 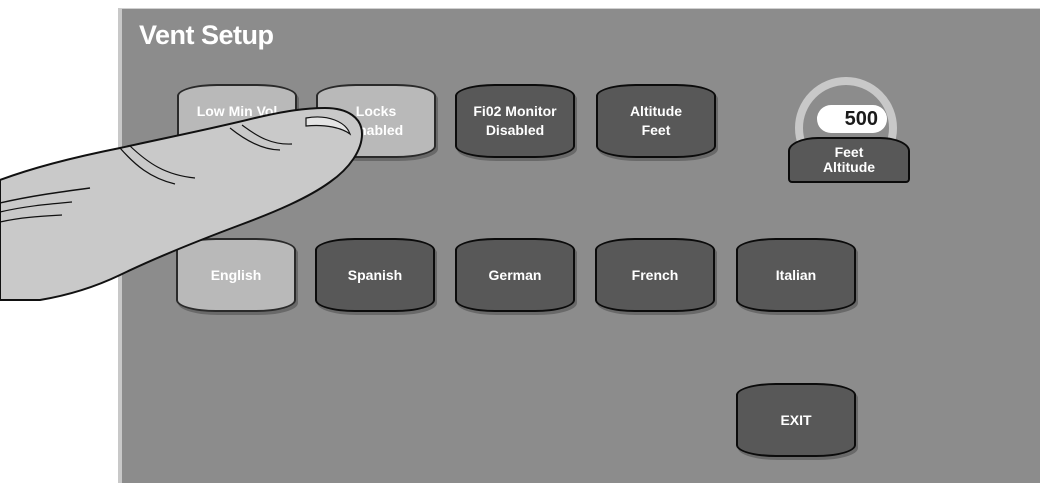 I want to click on language-german-label: German, so click(x=515, y=274).